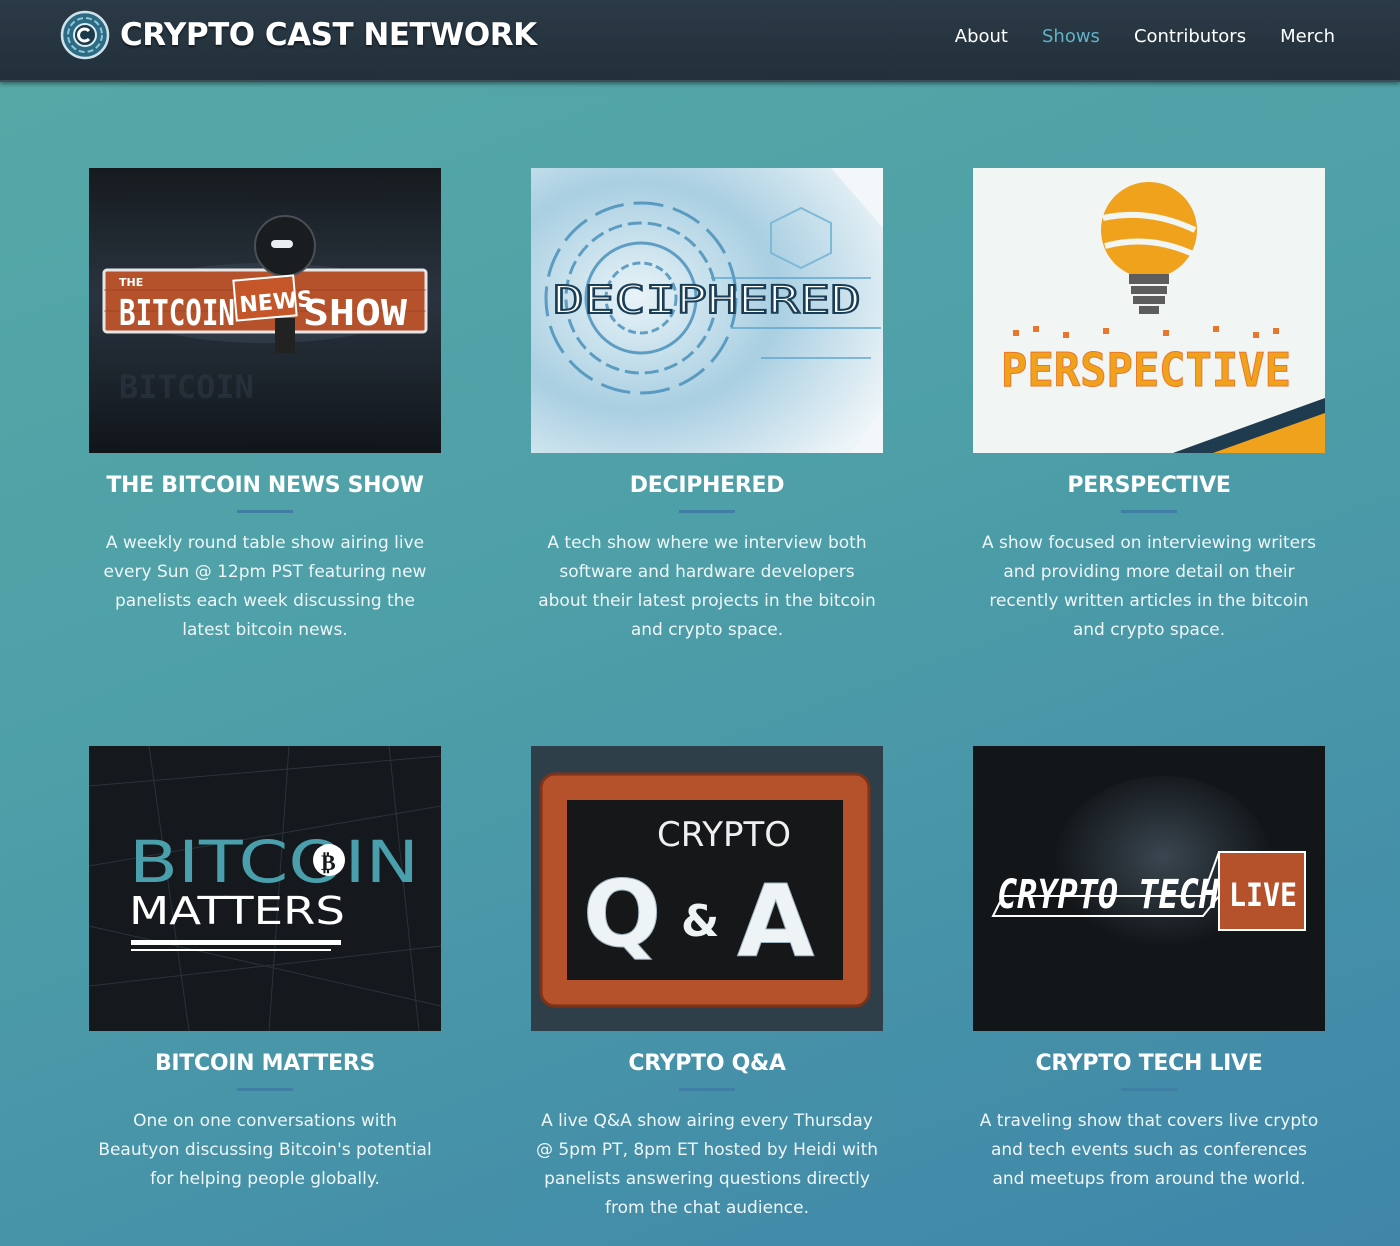 Image resolution: width=1400 pixels, height=1246 pixels. I want to click on perspective-logo-text: PERSPECTIVE, so click(1146, 370).